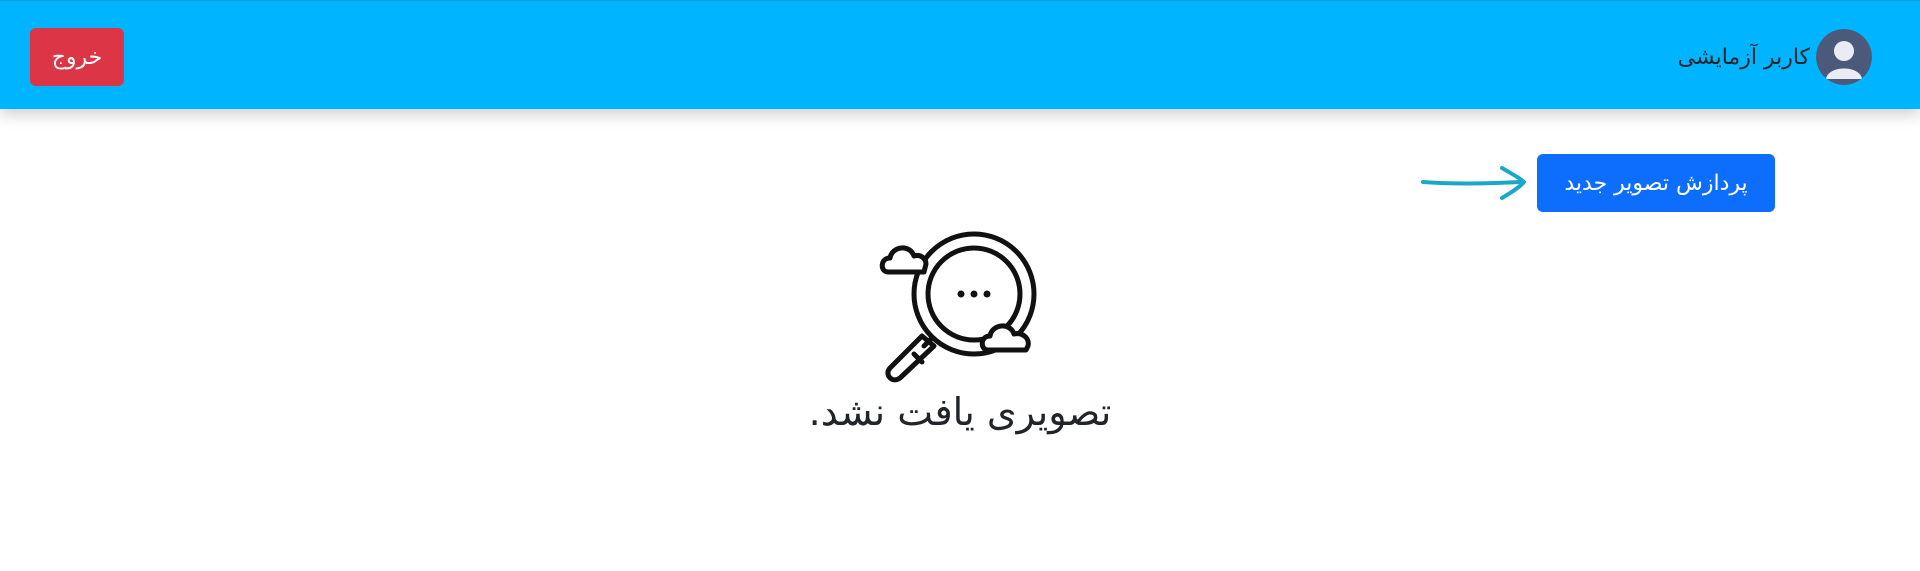  I want to click on magnifier-clouds-icon, so click(958, 307).